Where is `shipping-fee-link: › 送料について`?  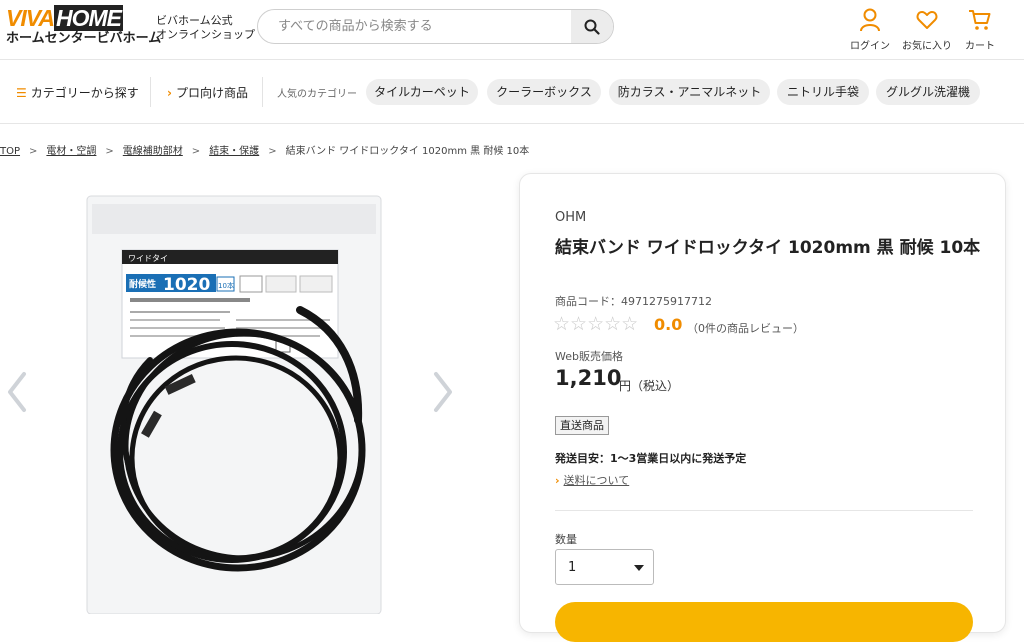 shipping-fee-link: › 送料について is located at coordinates (592, 480).